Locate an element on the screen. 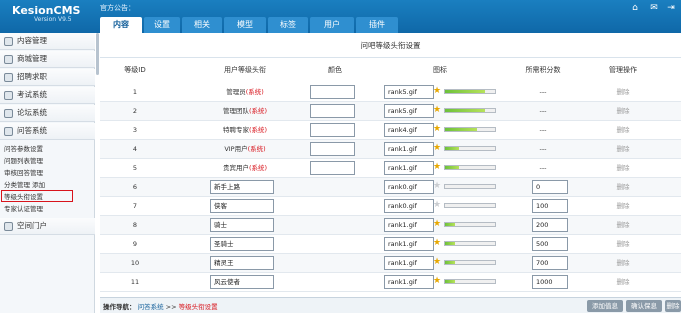 This screenshot has width=681, height=313. add-button: 添加值息 is located at coordinates (605, 306).